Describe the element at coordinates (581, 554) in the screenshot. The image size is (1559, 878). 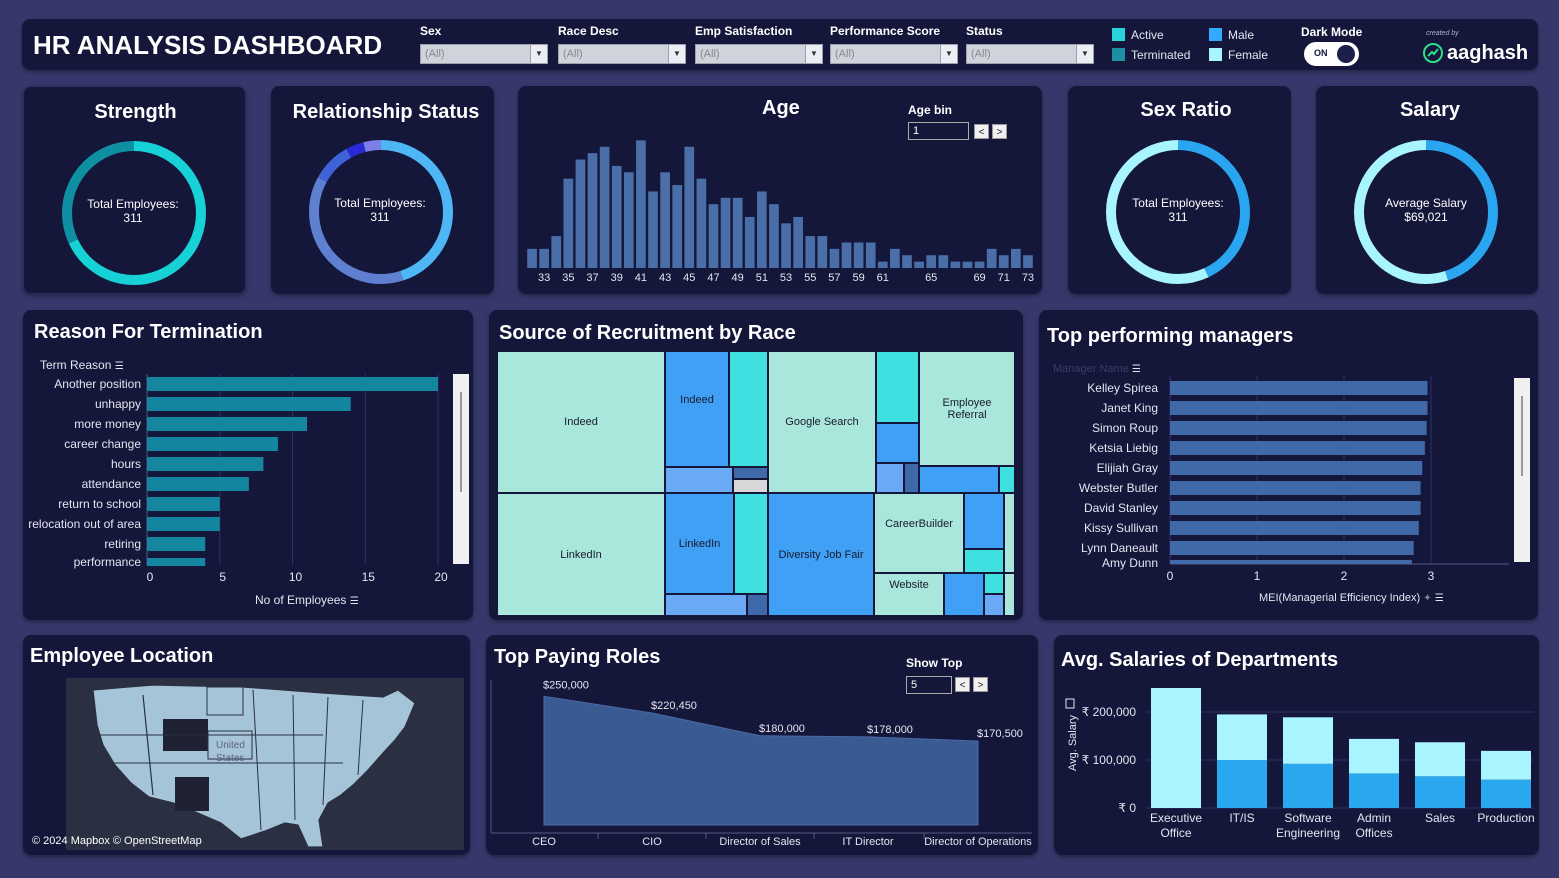
I see `treemap-cell-linkedin-1: LinkedIn` at that location.